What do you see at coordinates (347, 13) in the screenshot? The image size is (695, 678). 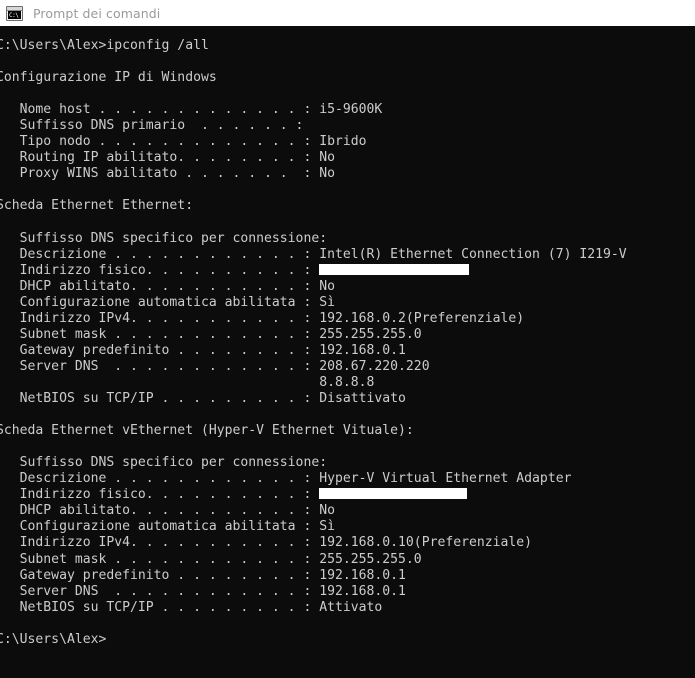 I see `window-titlebar: C:\ Prompt dei comandi` at bounding box center [347, 13].